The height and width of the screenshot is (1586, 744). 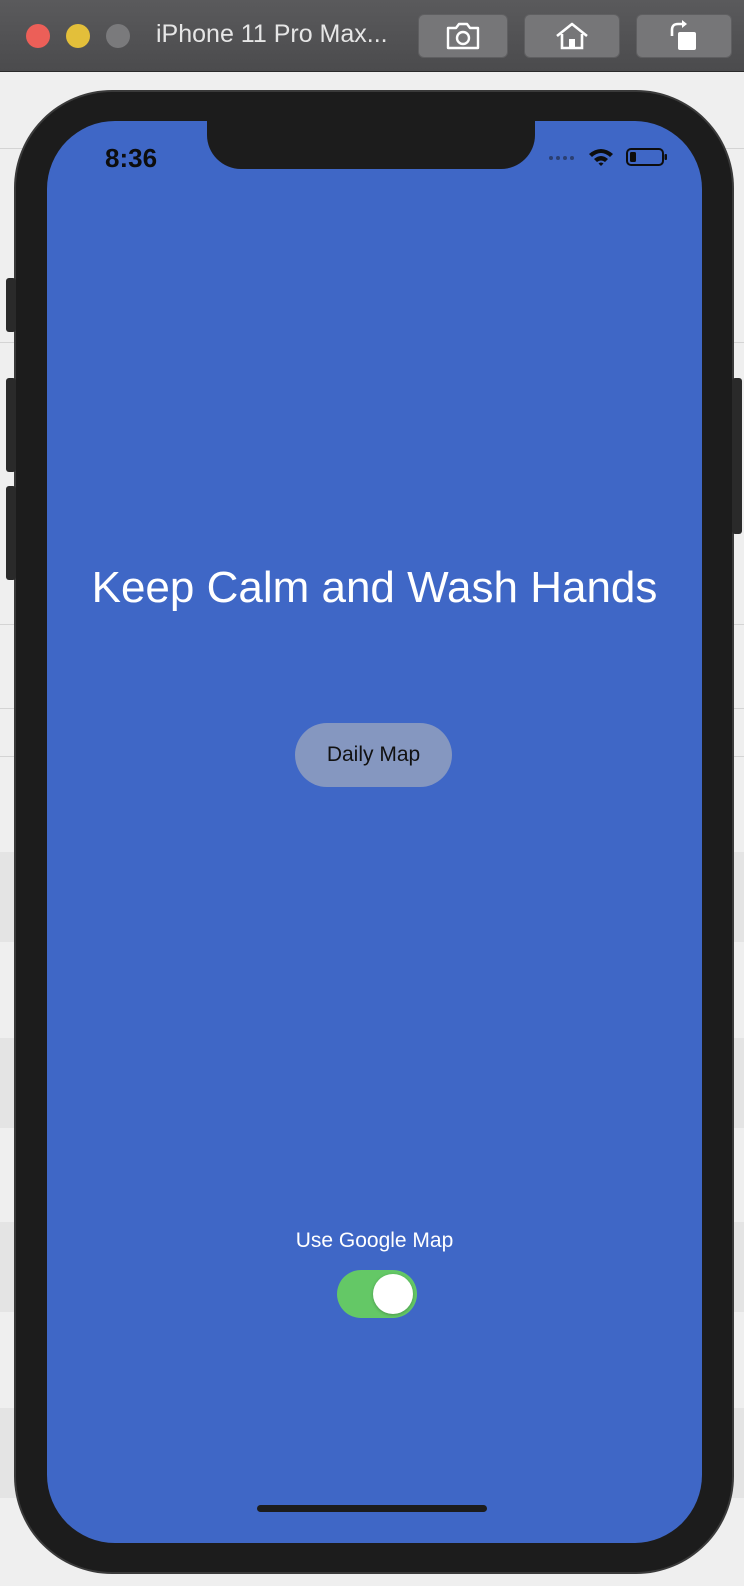 What do you see at coordinates (393, 1294) in the screenshot?
I see `toggle-knob` at bounding box center [393, 1294].